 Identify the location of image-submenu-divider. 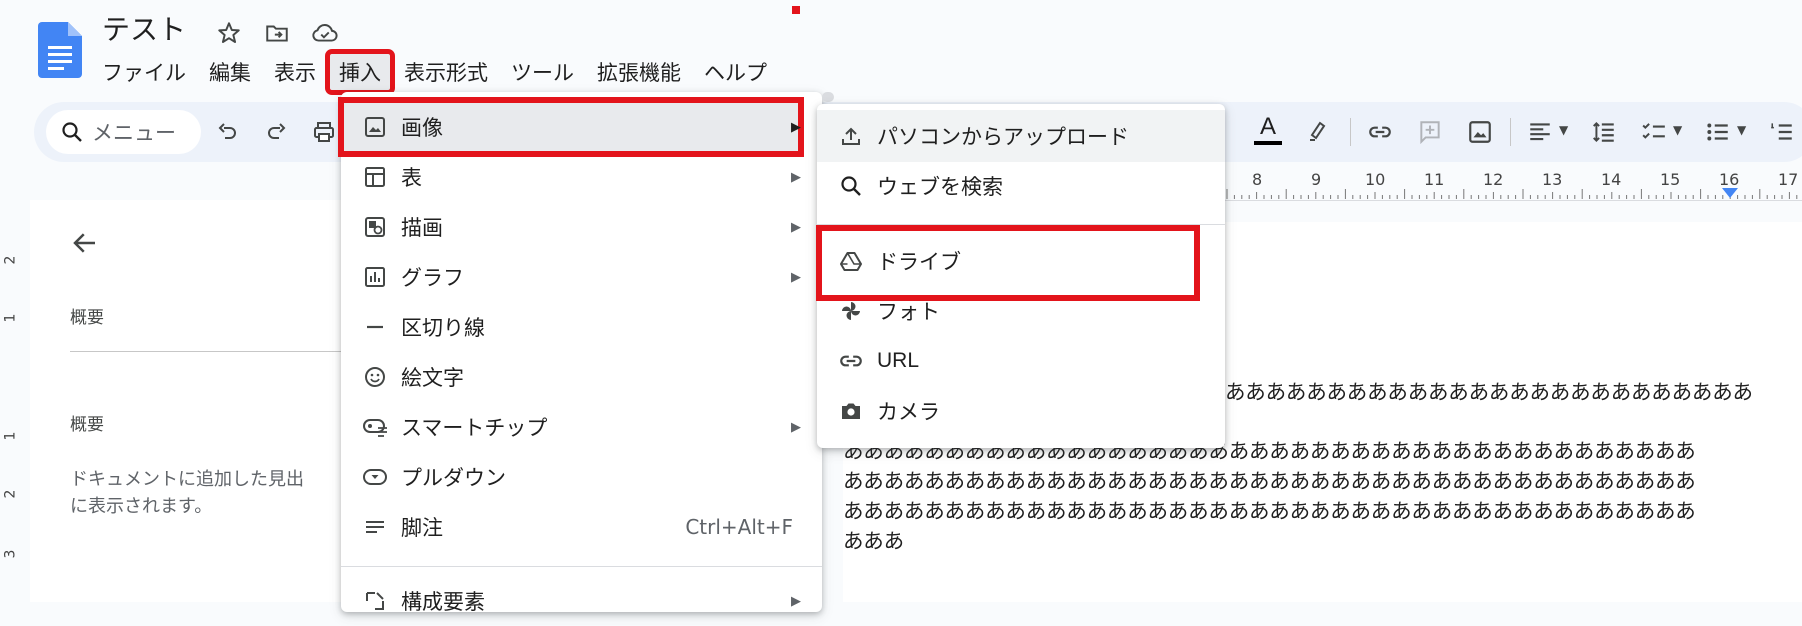
(1021, 224).